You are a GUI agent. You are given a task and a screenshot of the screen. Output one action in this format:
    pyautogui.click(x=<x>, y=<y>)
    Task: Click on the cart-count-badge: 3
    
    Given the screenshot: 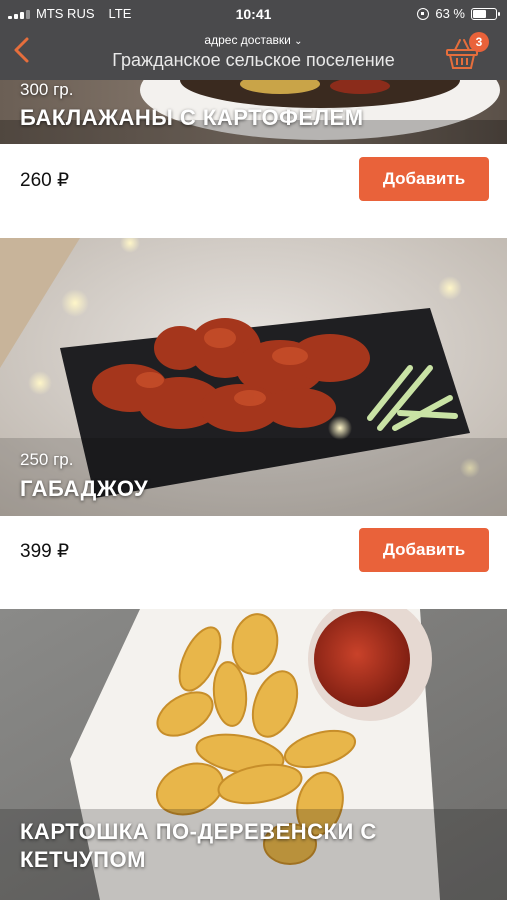 What is the action you would take?
    pyautogui.click(x=479, y=42)
    